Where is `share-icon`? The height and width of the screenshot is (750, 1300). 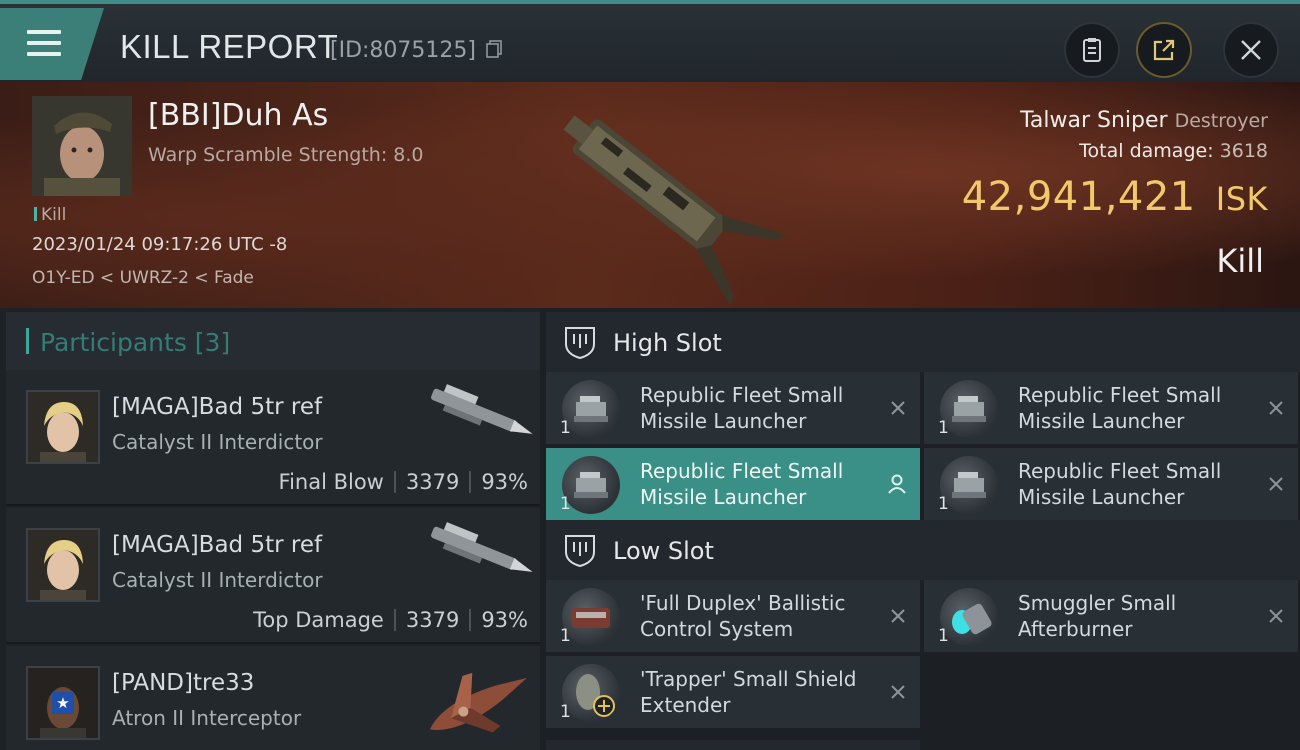
share-icon is located at coordinates (1164, 50).